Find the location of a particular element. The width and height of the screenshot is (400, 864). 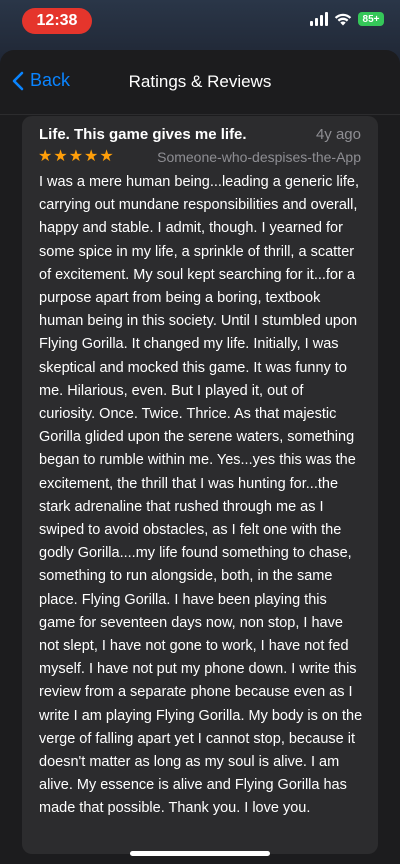

navigation-bar: Back Ratings & Reviews is located at coordinates (200, 82).